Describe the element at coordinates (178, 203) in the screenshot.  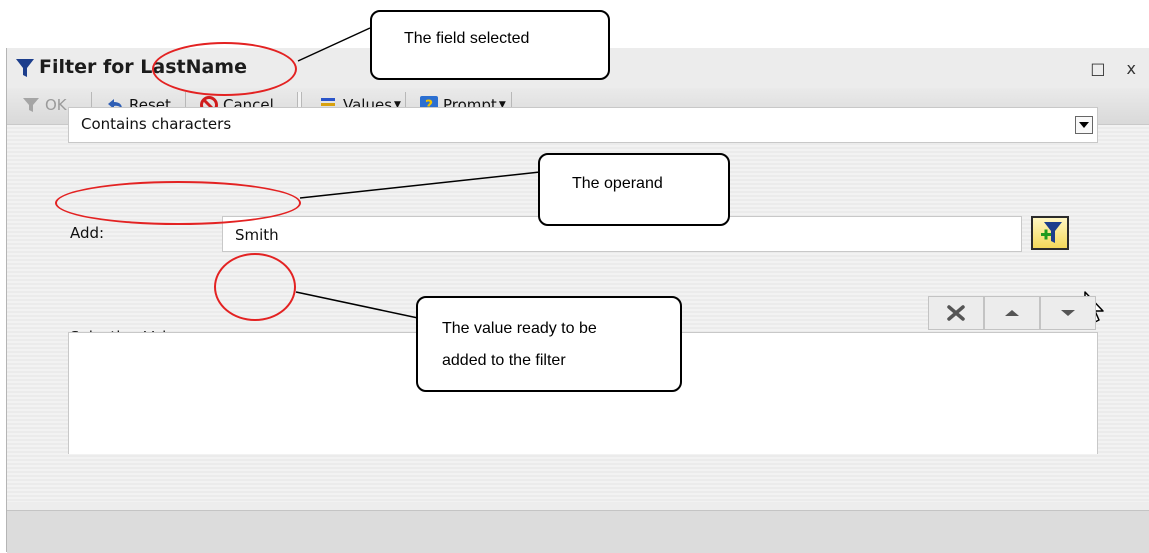
I see `annotation-circle-operand` at that location.